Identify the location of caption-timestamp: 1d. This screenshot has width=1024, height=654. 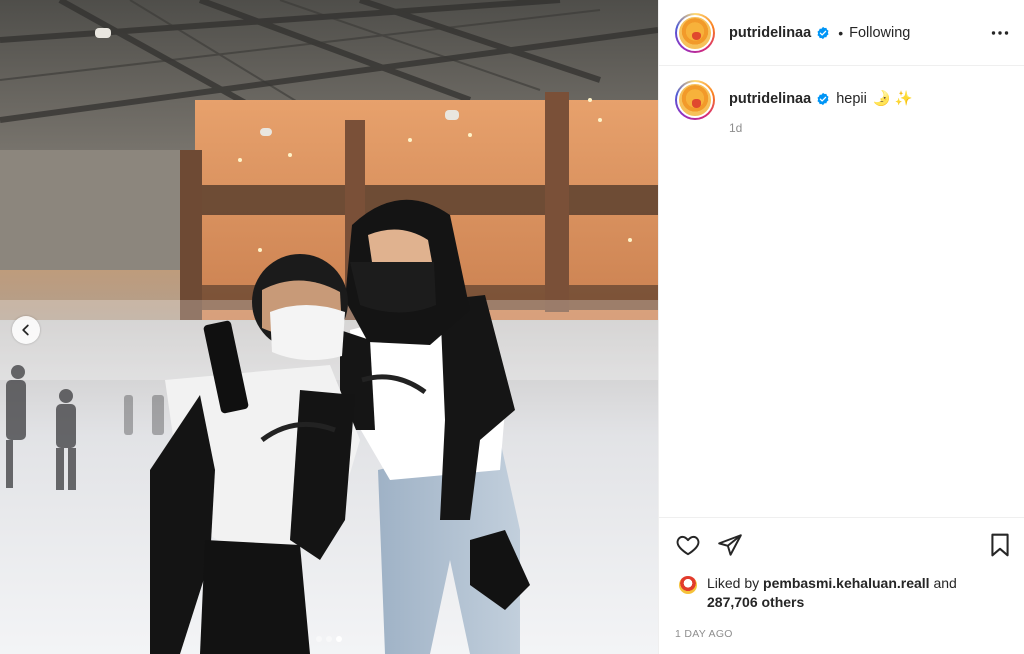
(821, 128).